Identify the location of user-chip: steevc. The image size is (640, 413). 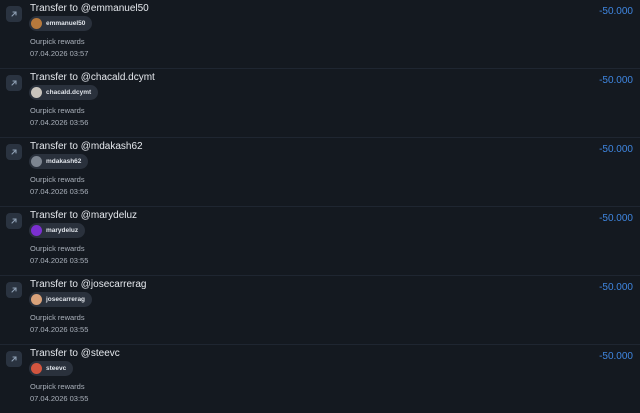
(51, 368).